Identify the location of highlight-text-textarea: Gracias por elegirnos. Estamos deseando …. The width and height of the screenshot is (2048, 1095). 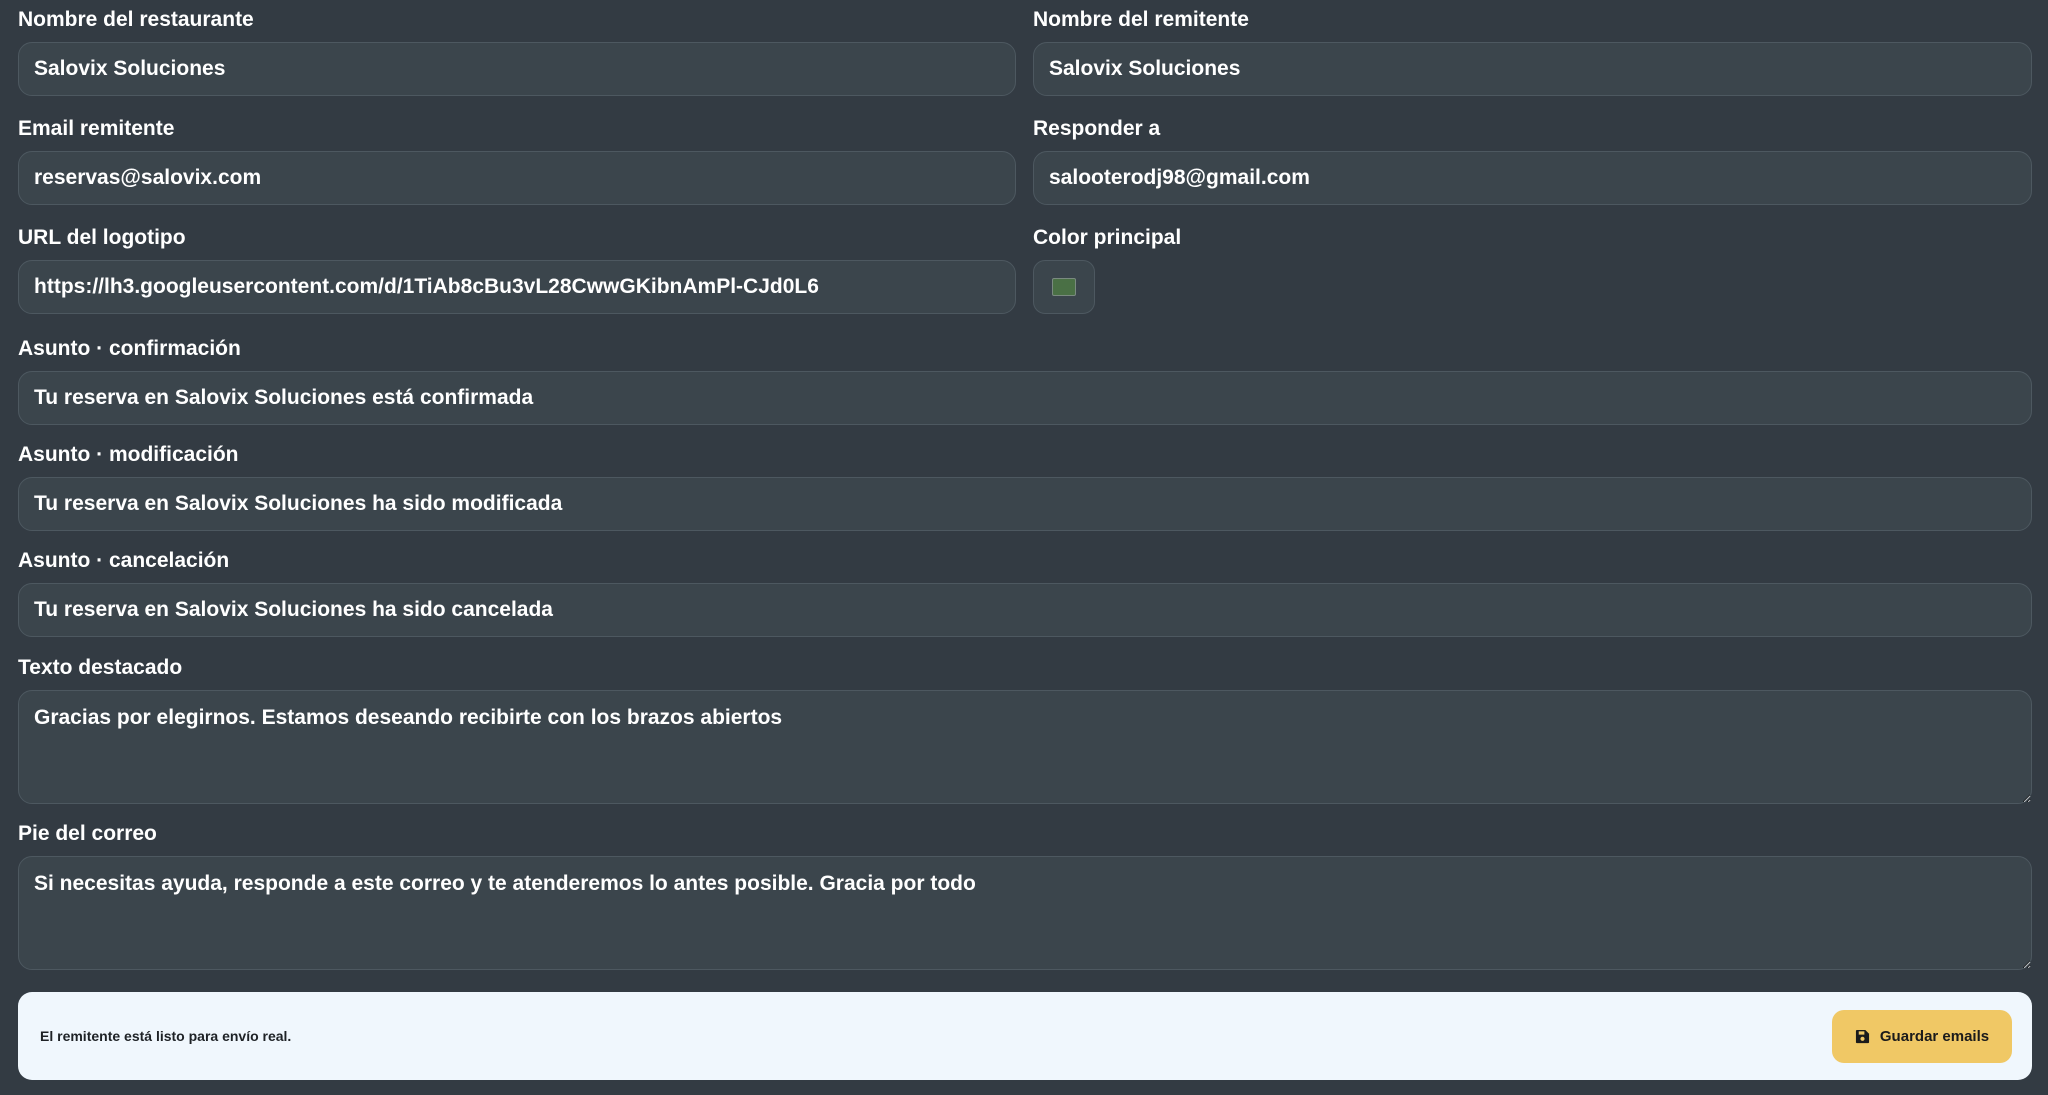
(1025, 747).